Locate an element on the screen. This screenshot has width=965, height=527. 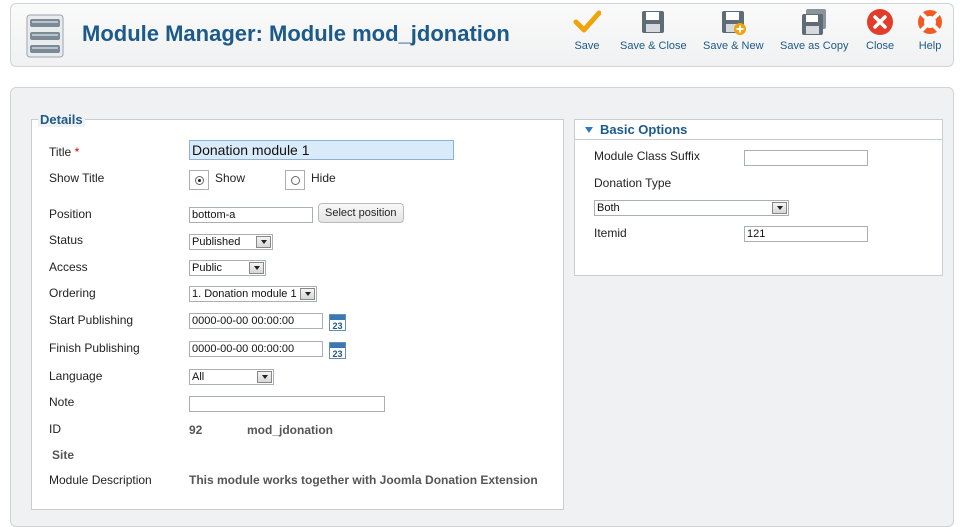
id-value: 92 is located at coordinates (196, 430).